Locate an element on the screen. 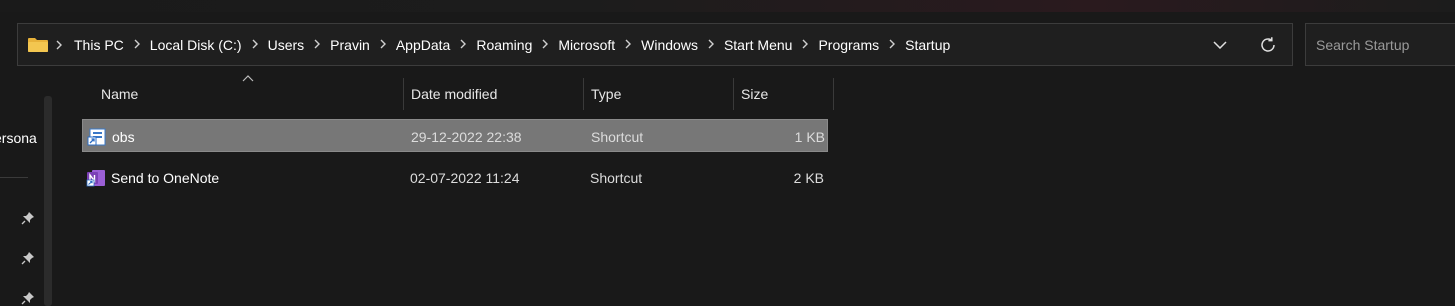 The height and width of the screenshot is (306, 1455). file-size: 1 KB is located at coordinates (809, 136).